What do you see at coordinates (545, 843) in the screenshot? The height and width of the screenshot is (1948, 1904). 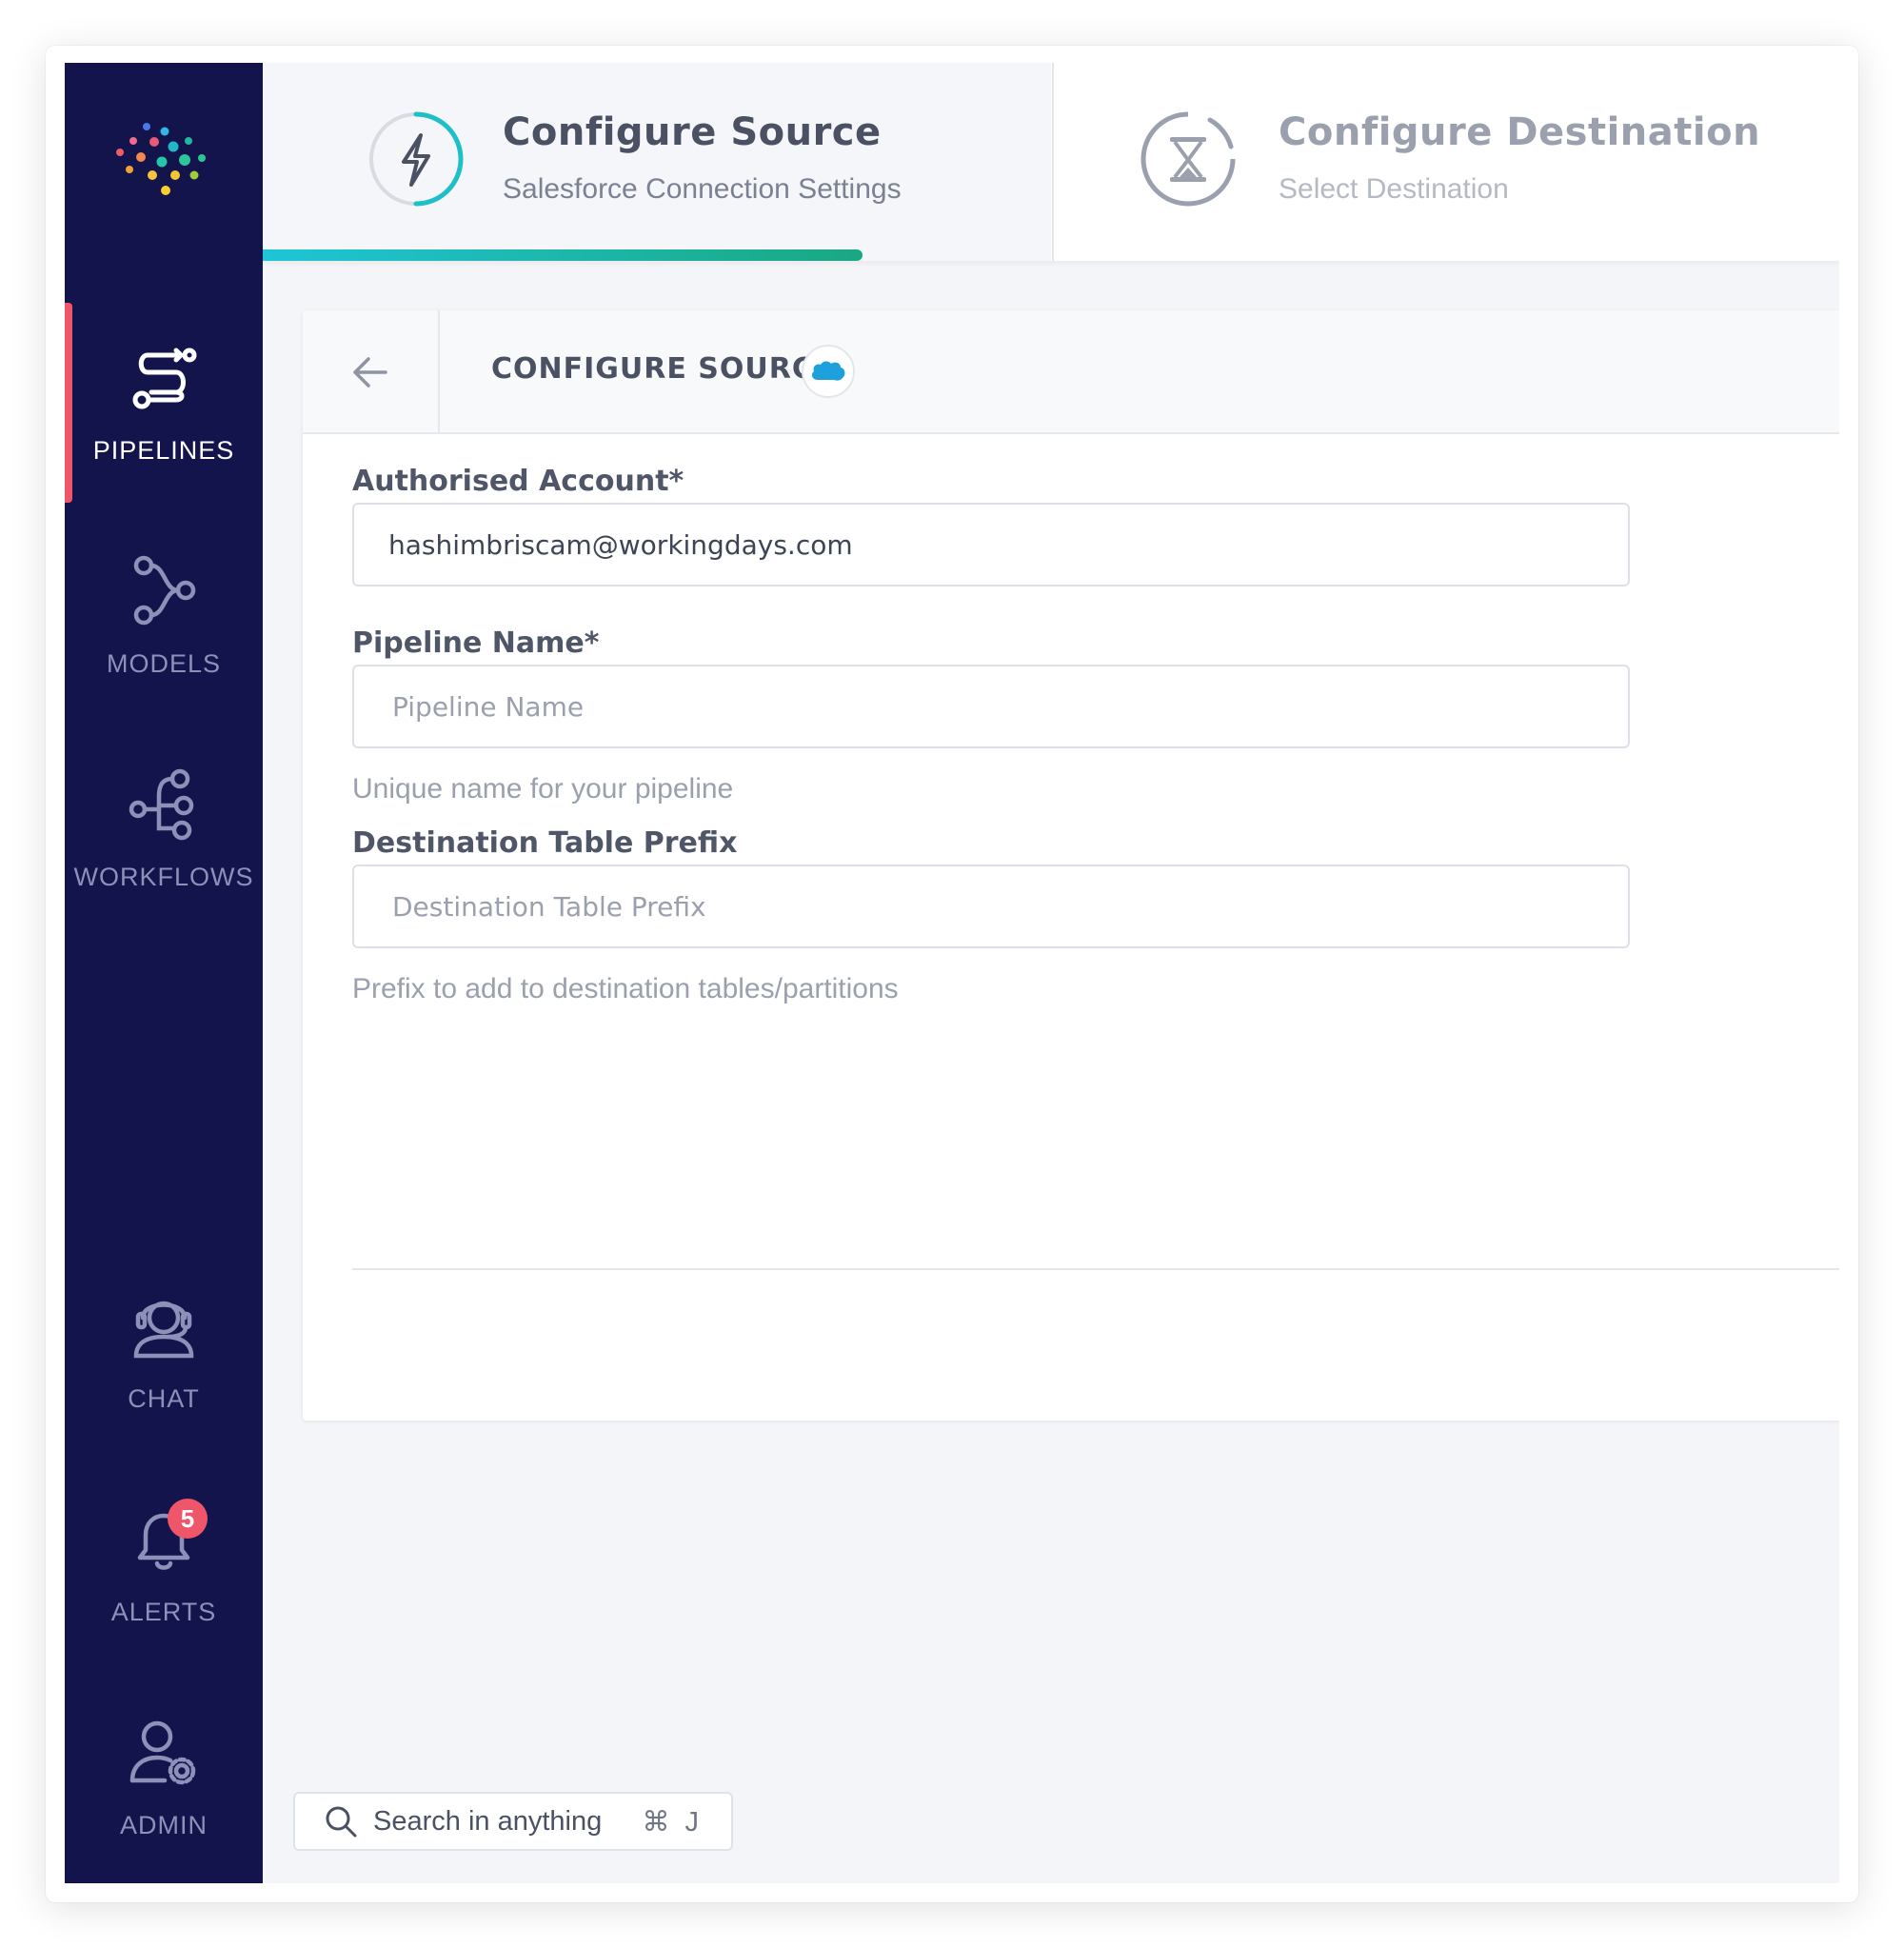 I see `table-prefix-label: Destination Table Prefix` at bounding box center [545, 843].